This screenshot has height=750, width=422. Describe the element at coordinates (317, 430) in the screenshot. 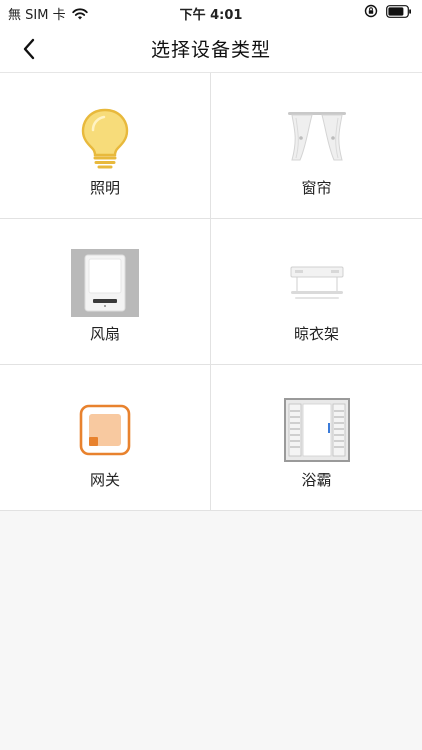

I see `bath-heater-icon` at that location.